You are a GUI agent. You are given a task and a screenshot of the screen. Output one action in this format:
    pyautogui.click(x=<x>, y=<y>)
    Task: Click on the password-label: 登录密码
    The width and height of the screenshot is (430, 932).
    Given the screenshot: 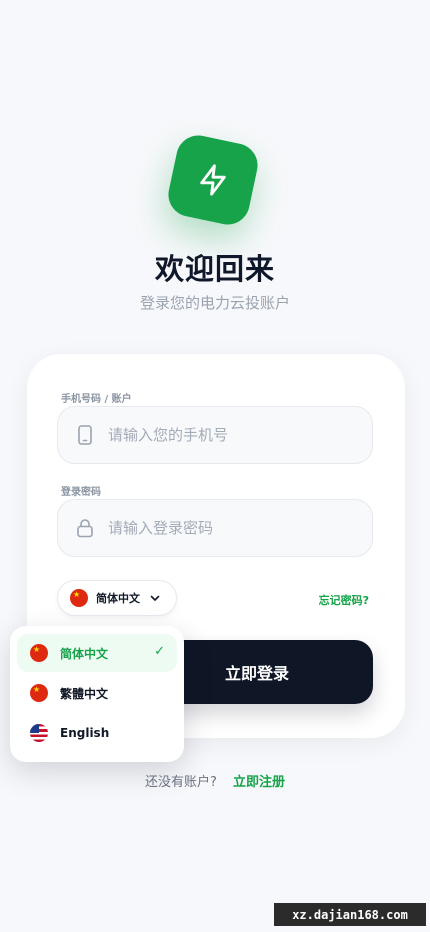 What is the action you would take?
    pyautogui.click(x=81, y=492)
    